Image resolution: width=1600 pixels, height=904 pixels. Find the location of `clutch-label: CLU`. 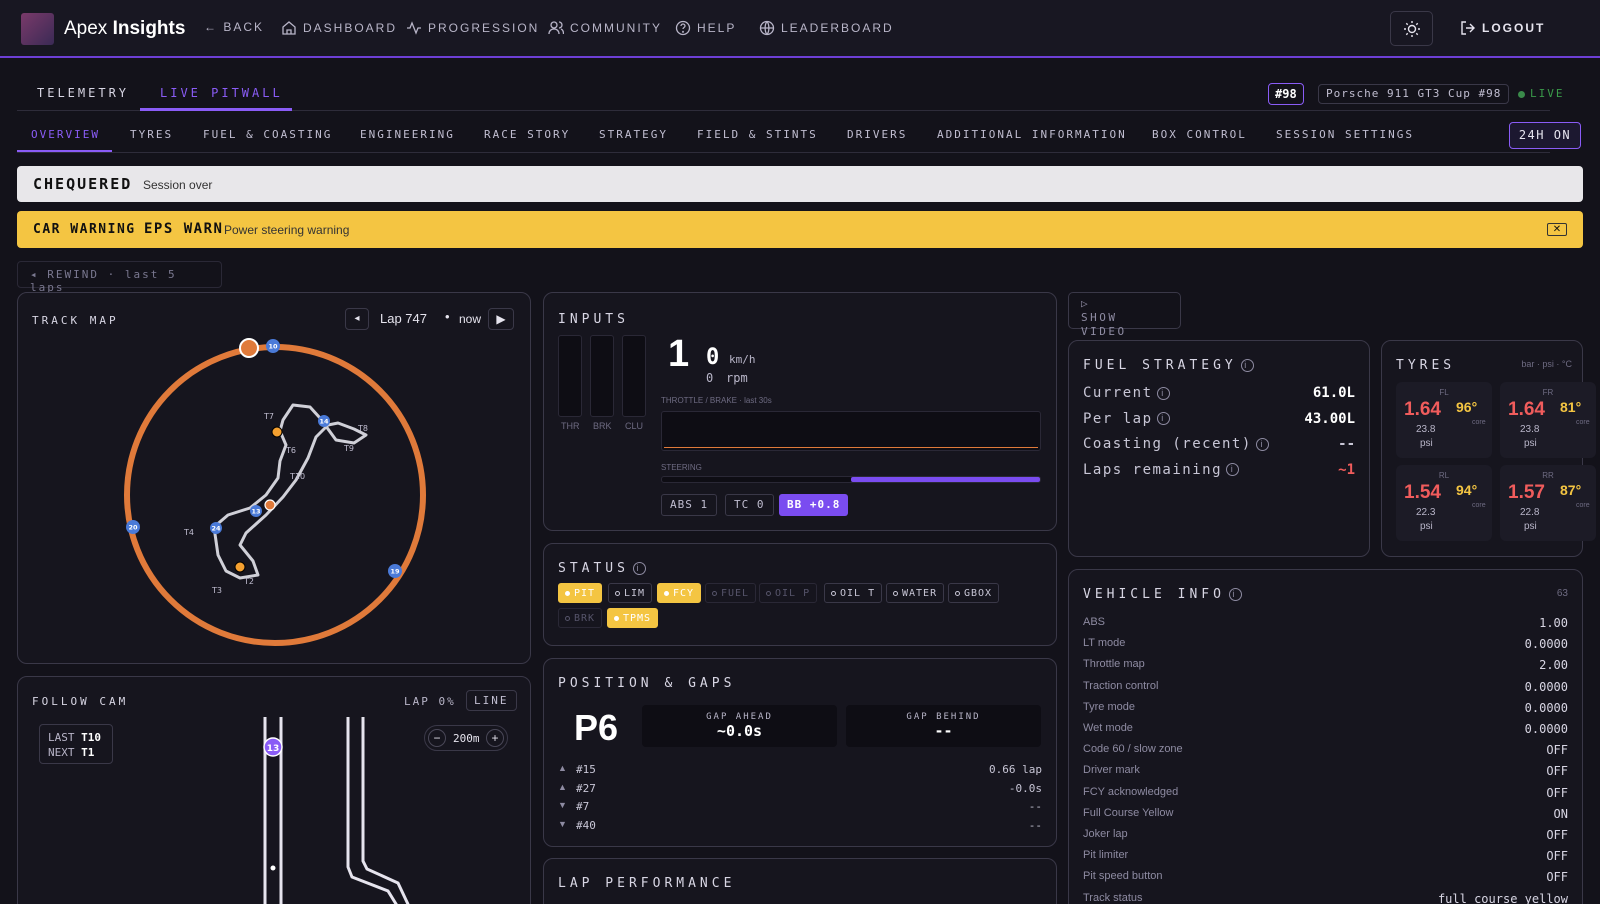

clutch-label: CLU is located at coordinates (634, 426).